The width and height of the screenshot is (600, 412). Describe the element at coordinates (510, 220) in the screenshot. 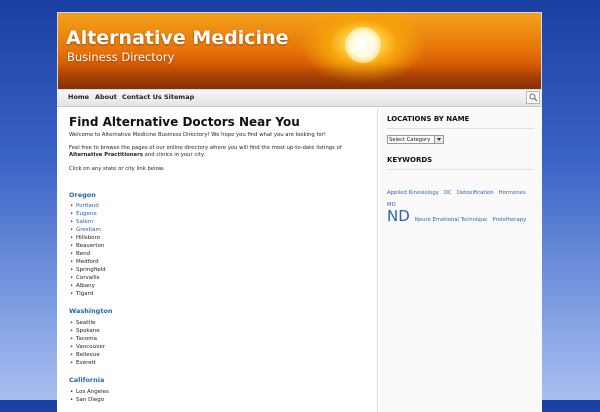

I see `tag-link: Prolotherapy` at that location.